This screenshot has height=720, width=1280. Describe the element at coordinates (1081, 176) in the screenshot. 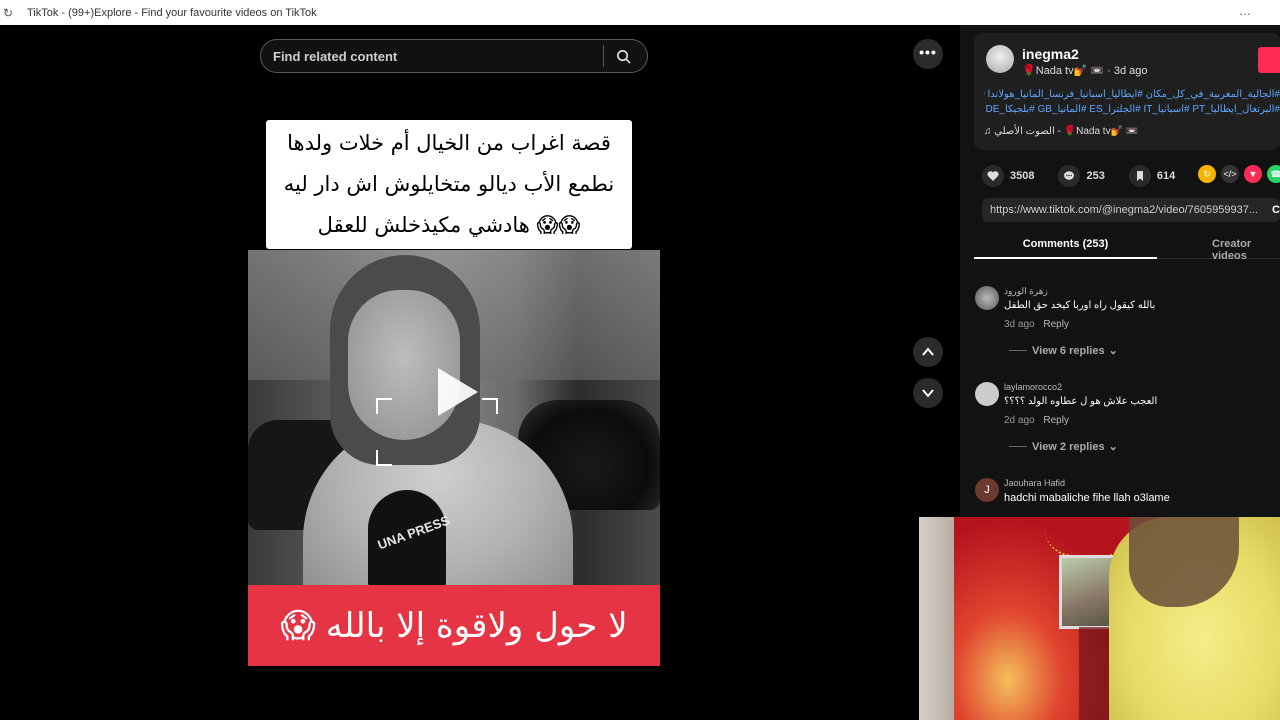

I see `comment-button: 253` at that location.